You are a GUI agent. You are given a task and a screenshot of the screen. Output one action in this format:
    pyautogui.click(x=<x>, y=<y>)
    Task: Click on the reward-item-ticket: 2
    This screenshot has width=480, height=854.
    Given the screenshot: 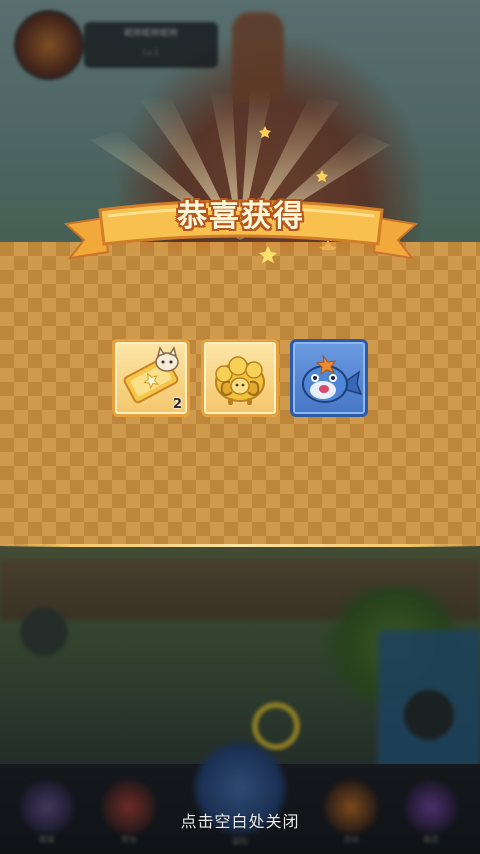 What is the action you would take?
    pyautogui.click(x=151, y=378)
    